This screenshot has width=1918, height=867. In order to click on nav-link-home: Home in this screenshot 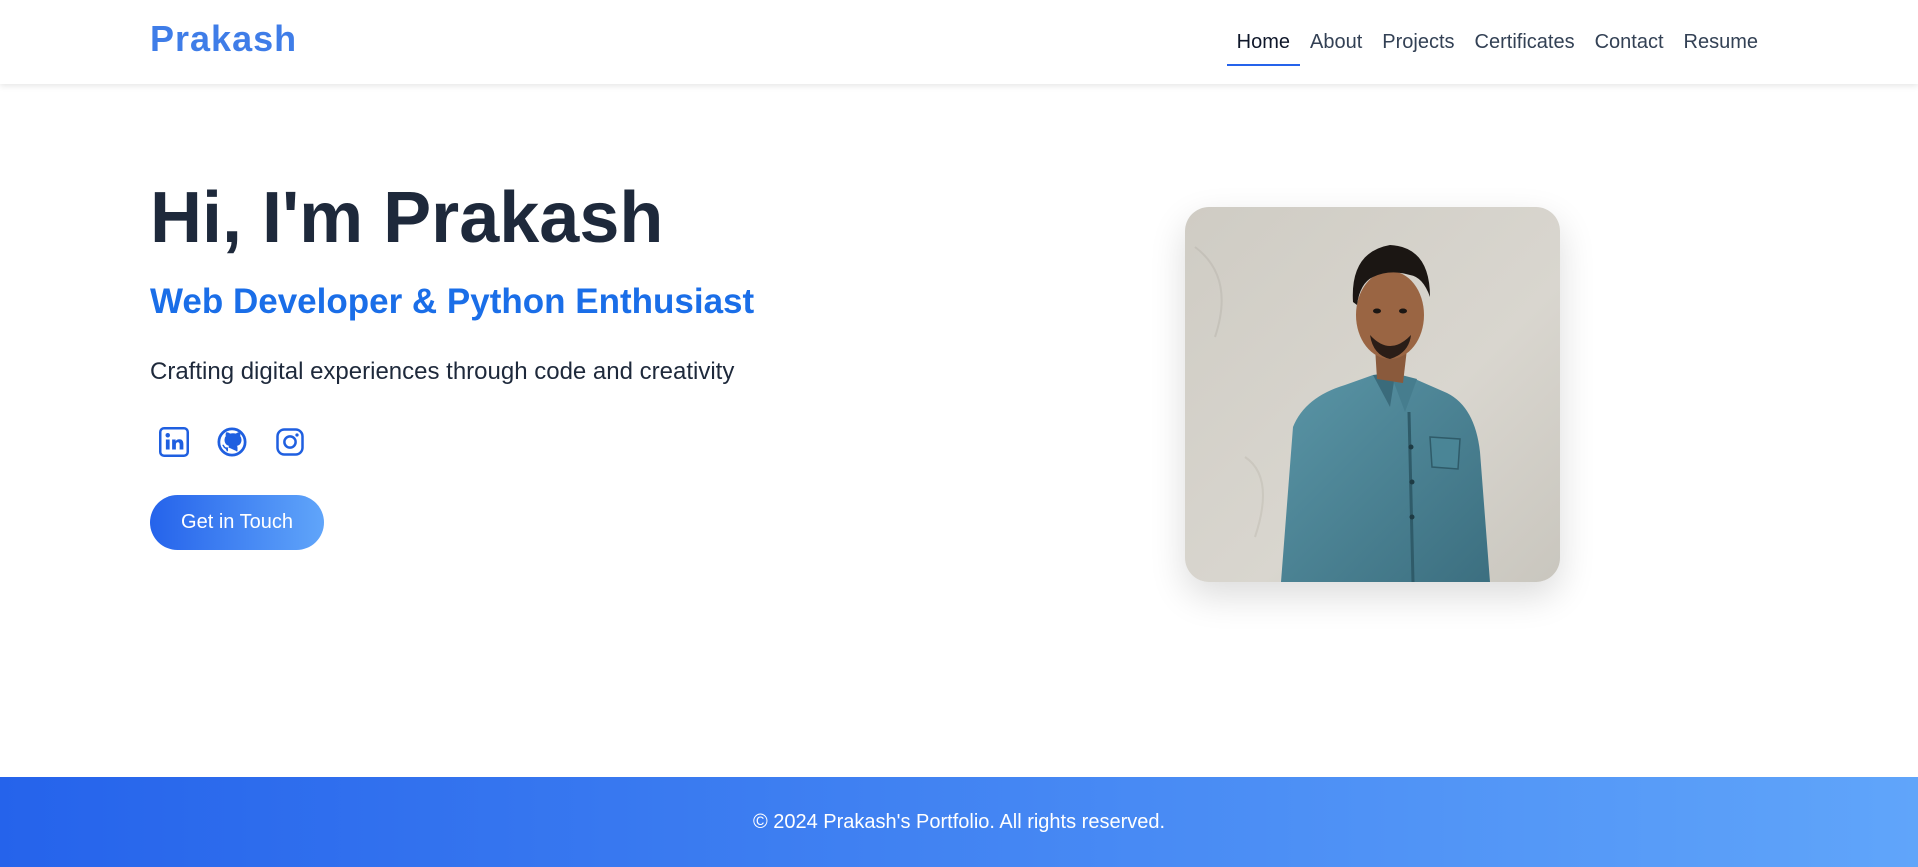, I will do `click(1263, 42)`.